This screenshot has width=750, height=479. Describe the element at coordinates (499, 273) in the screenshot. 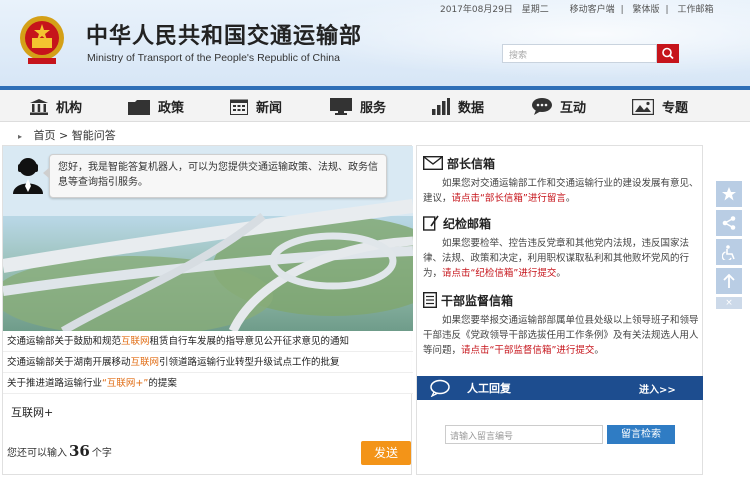

I see `discipline-mailbox-link: 请点击“纪检信箱”进行提交` at that location.